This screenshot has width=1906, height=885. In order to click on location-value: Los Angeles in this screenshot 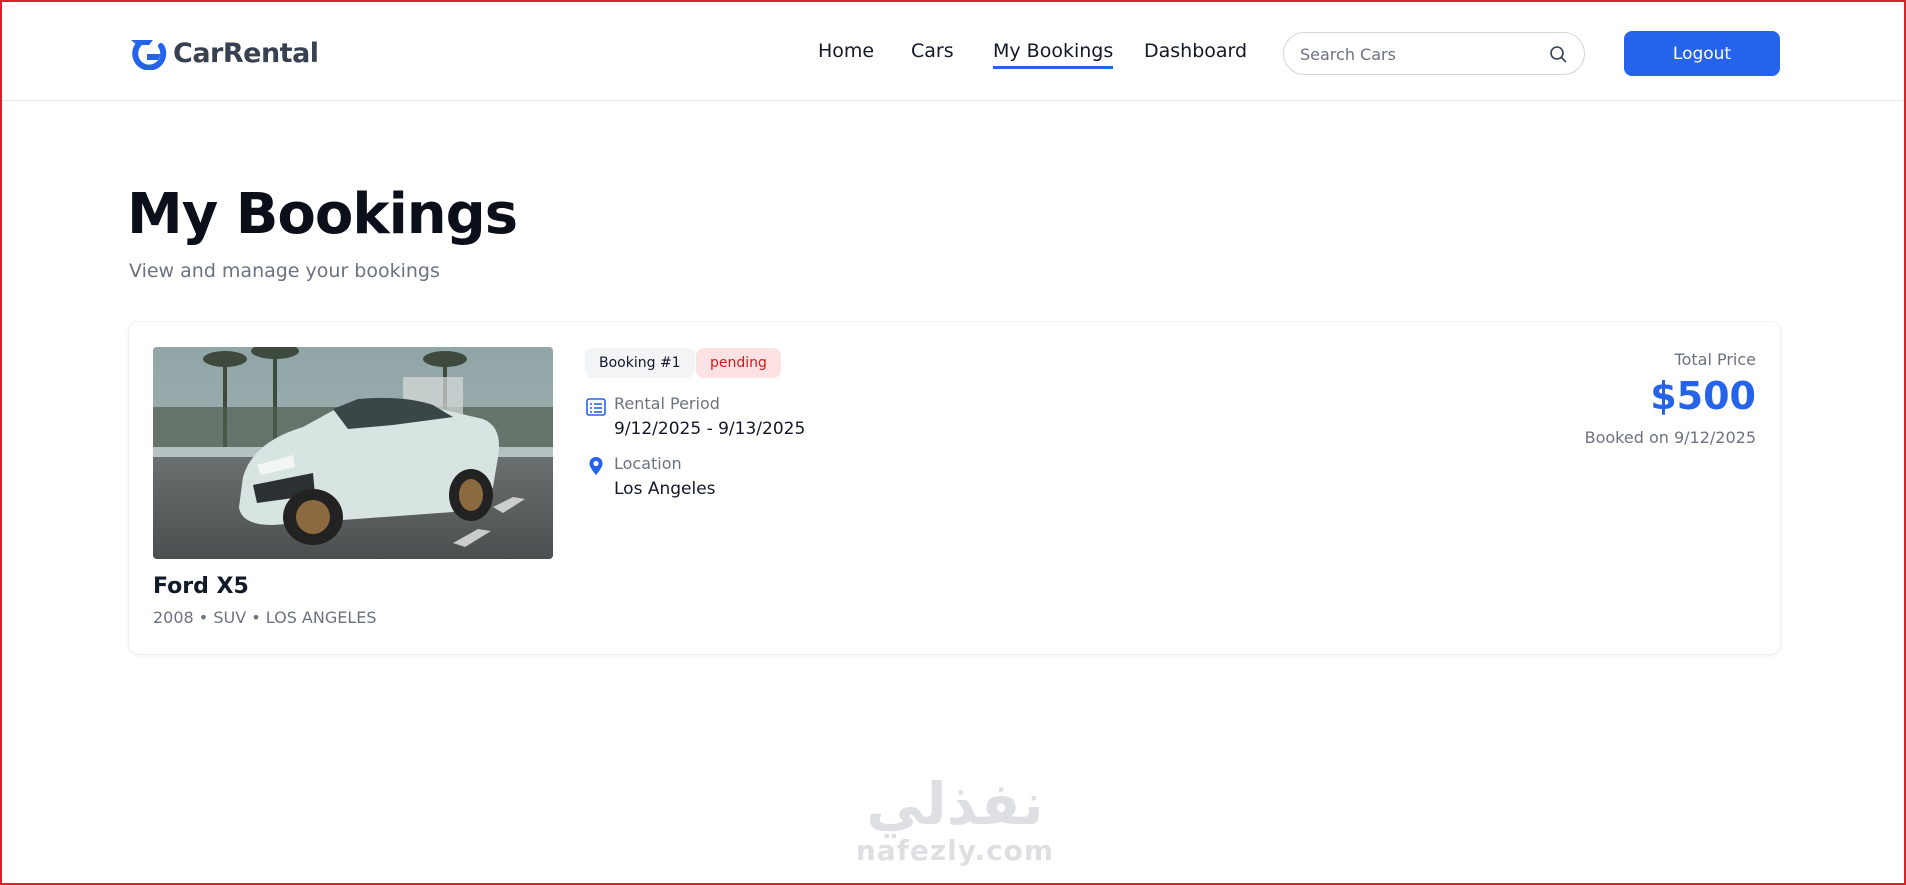, I will do `click(665, 489)`.